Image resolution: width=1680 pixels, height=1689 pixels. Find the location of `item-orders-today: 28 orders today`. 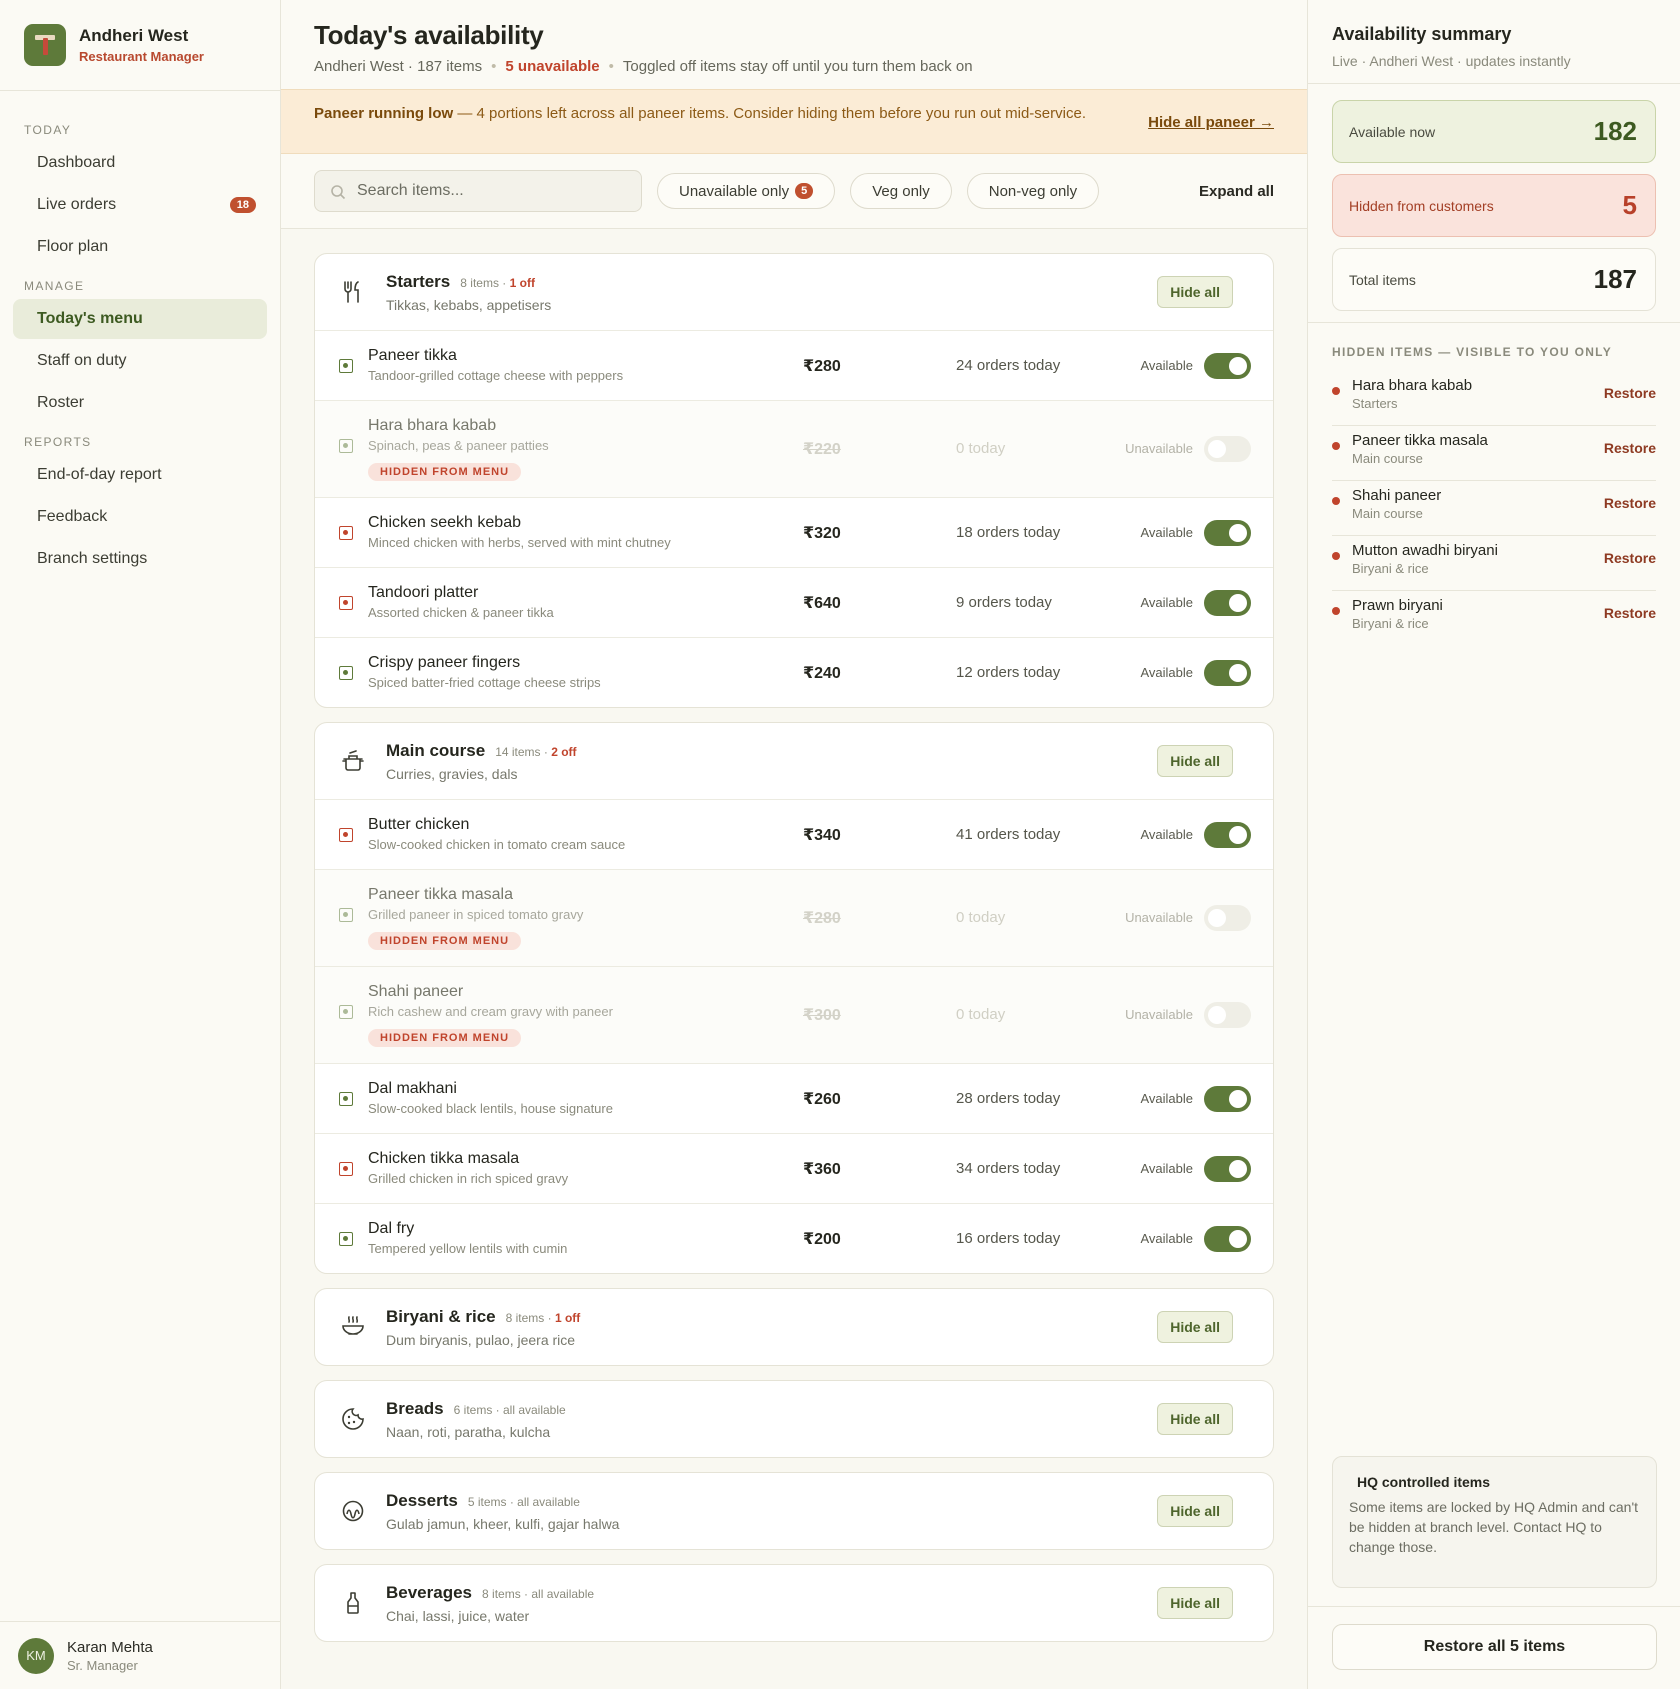

item-orders-today: 28 orders today is located at coordinates (1008, 1098).